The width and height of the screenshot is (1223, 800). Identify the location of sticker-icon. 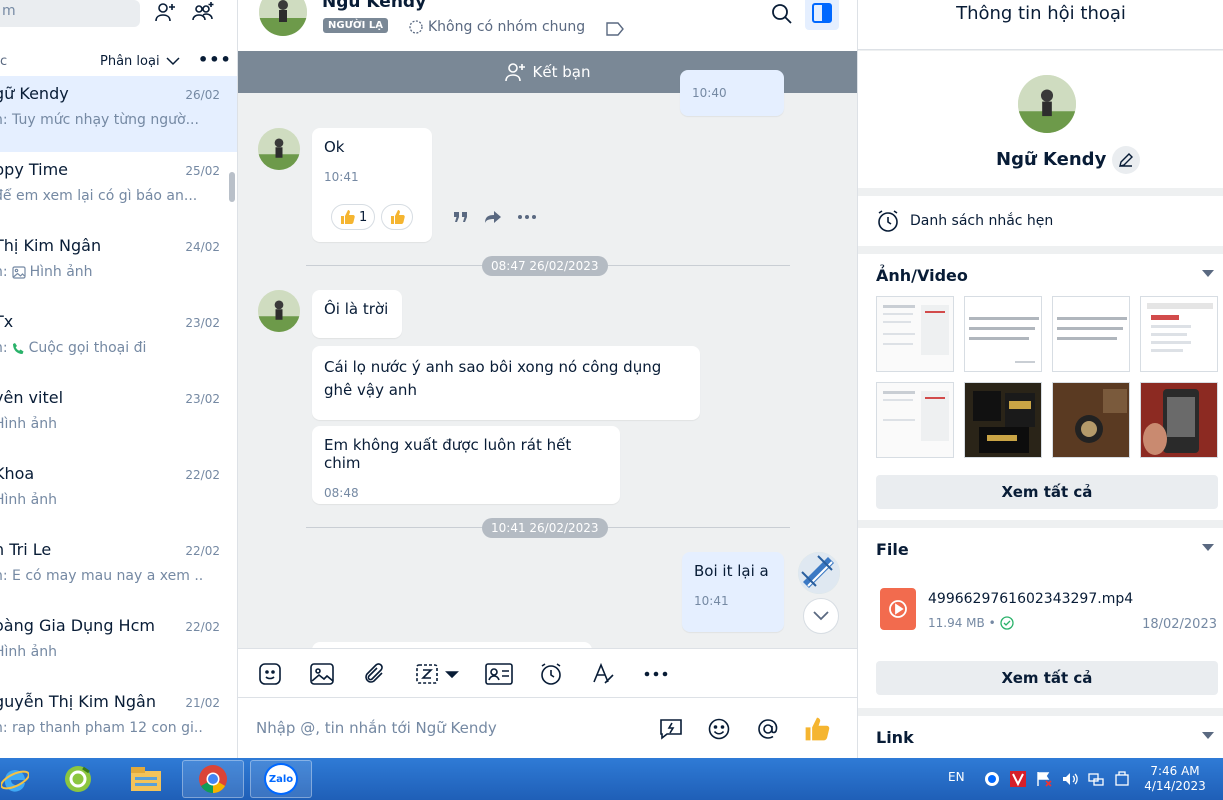
(270, 674).